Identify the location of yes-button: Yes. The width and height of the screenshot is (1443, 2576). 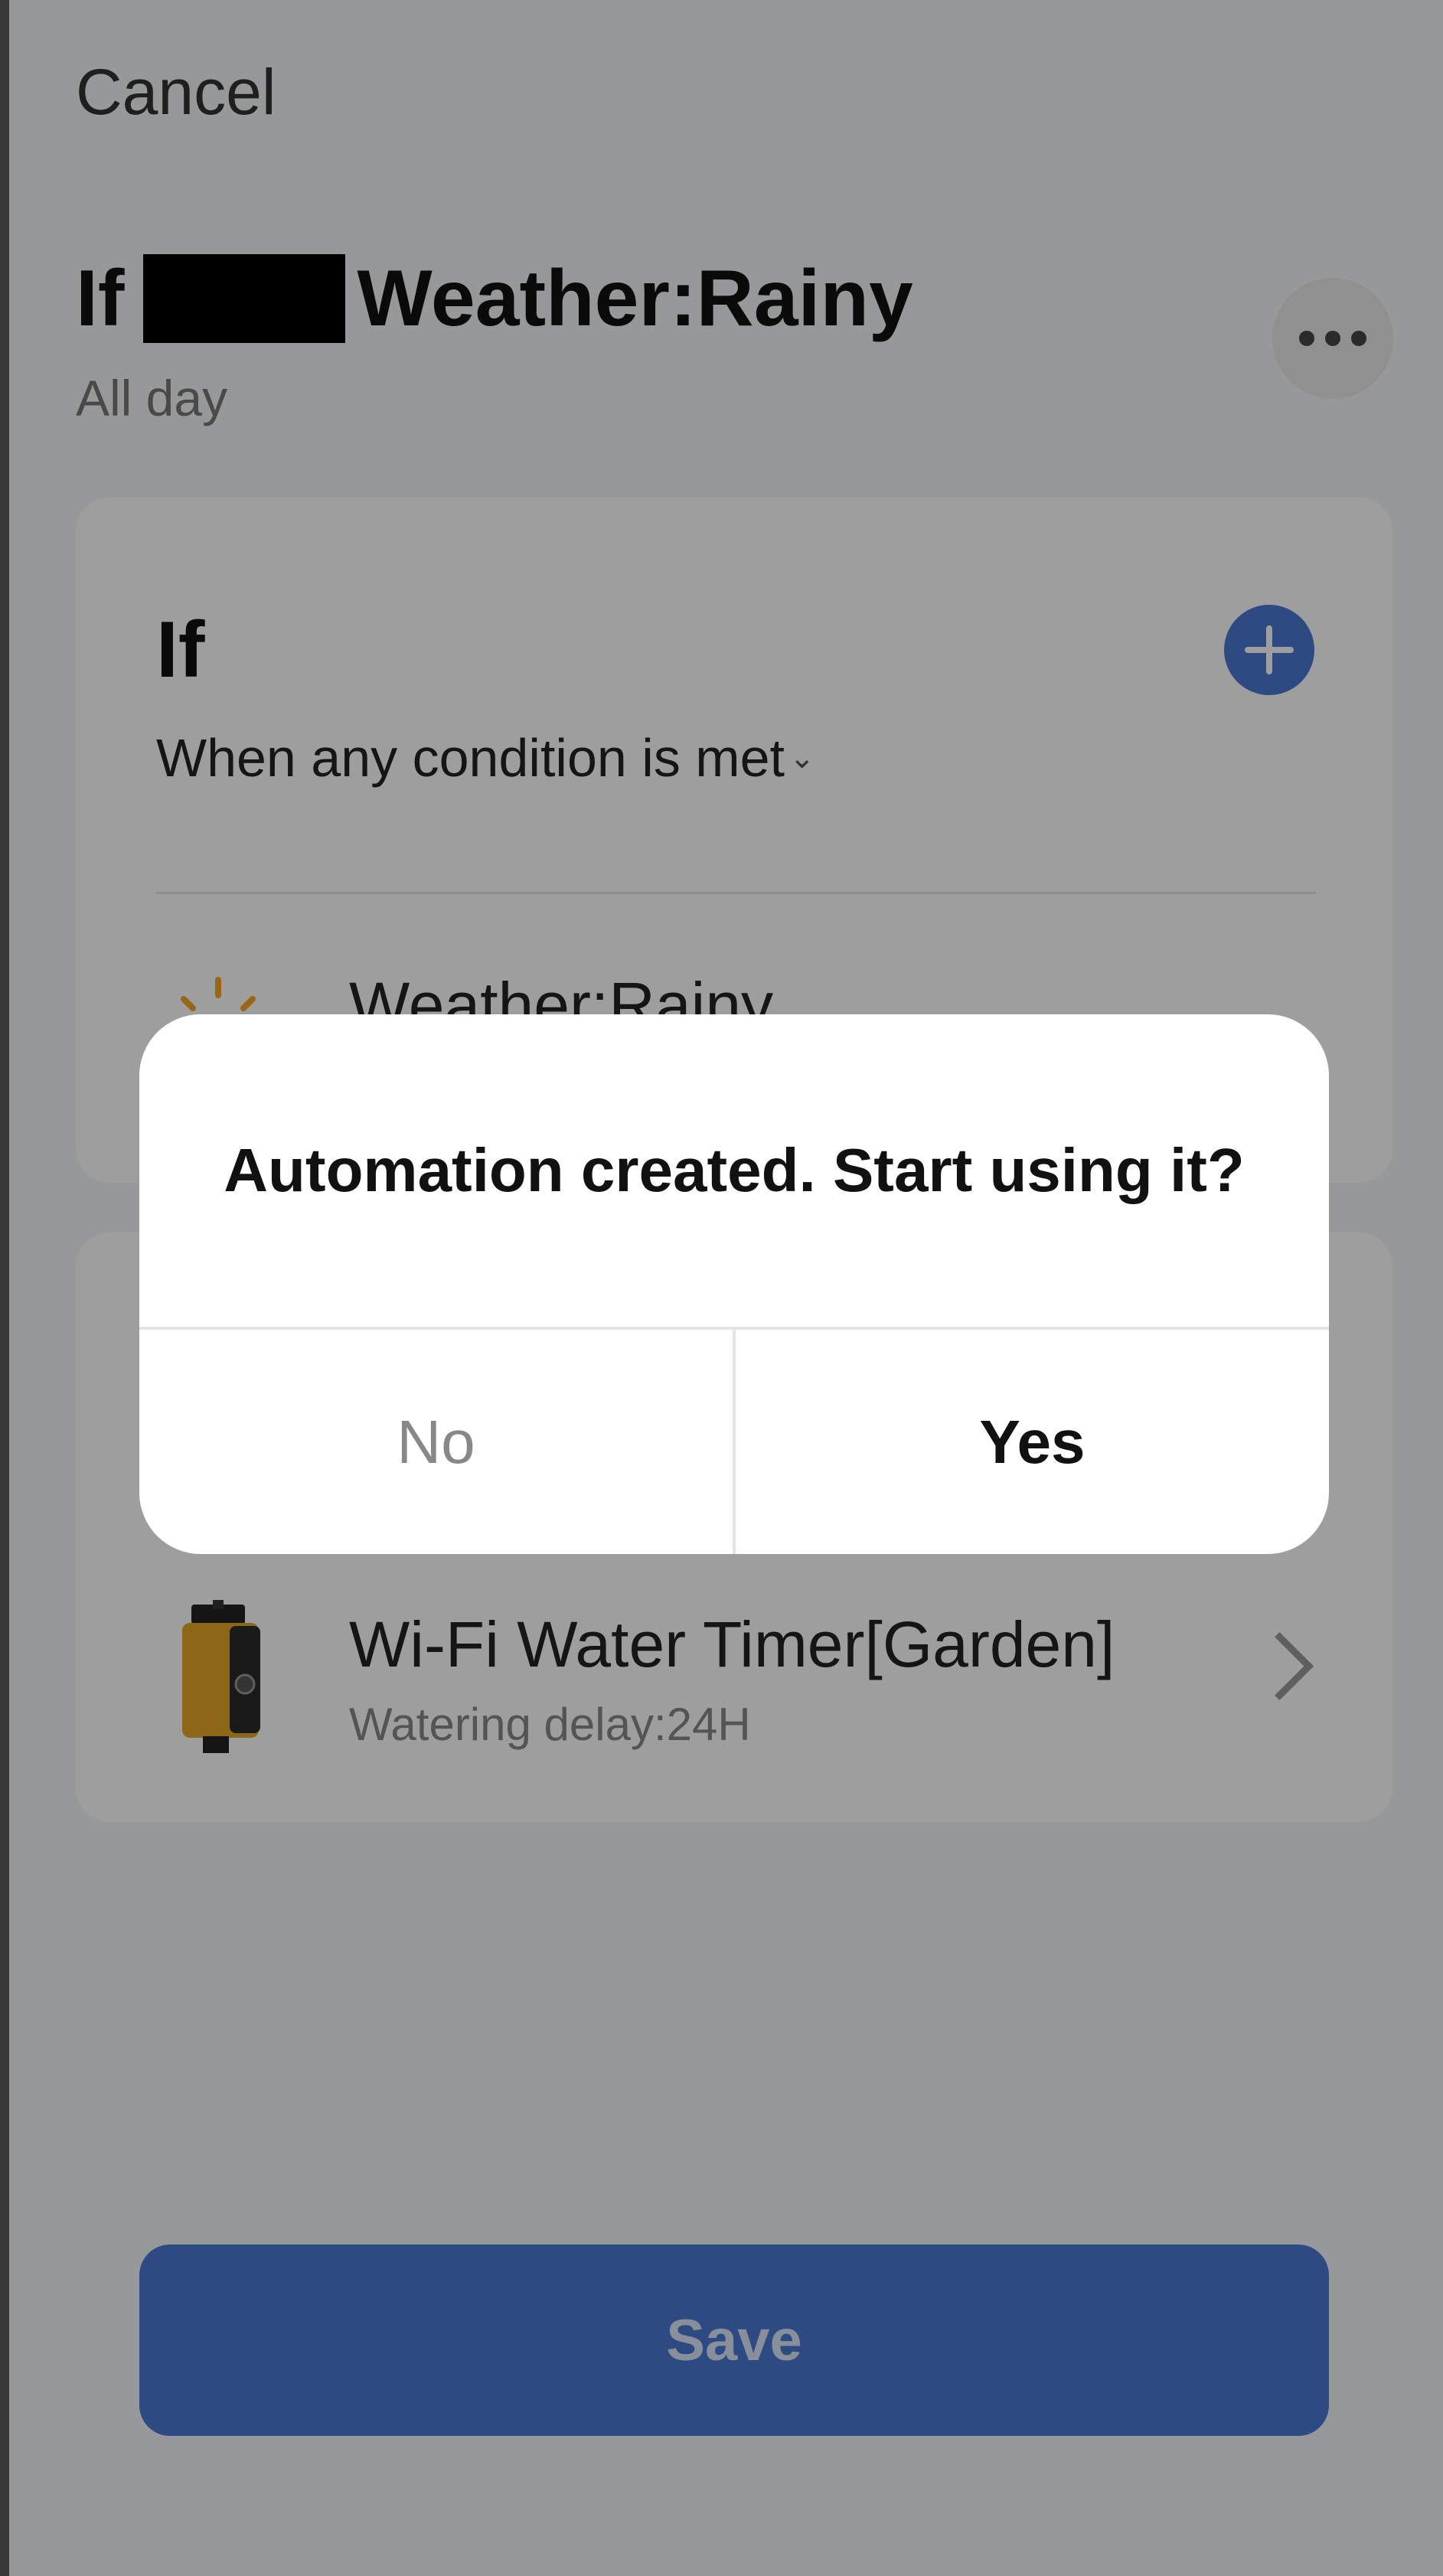
(1032, 1442).